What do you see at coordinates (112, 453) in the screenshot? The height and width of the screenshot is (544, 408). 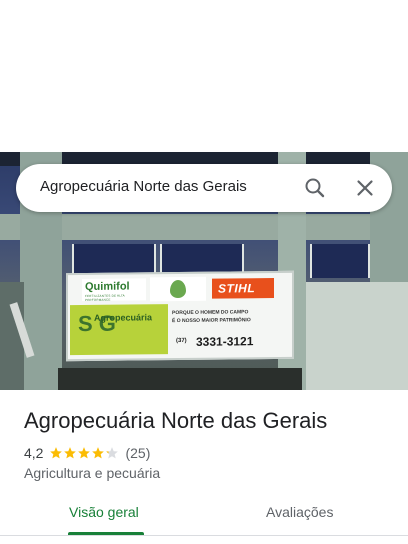 I see `star-half-icon` at bounding box center [112, 453].